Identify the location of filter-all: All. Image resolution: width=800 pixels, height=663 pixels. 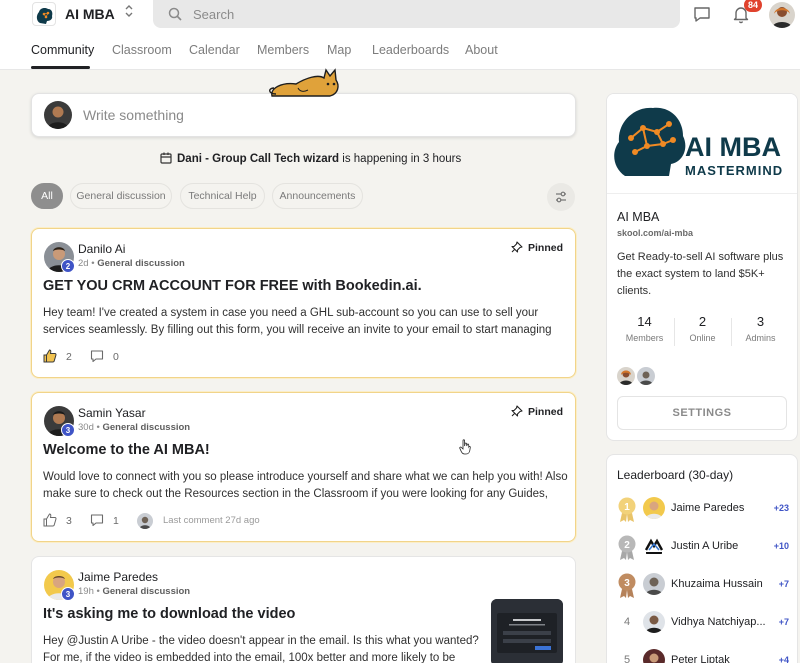
(47, 196).